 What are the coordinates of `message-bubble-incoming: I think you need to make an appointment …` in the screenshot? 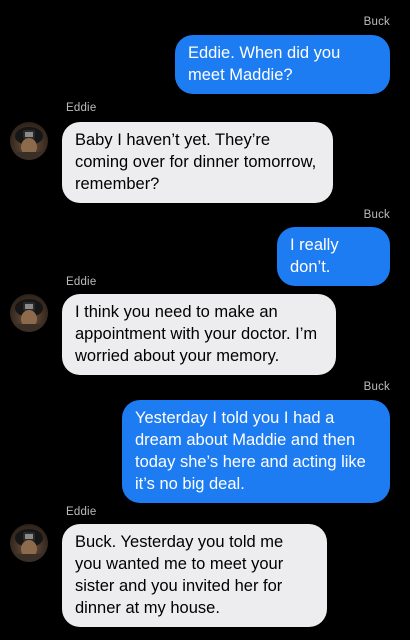 It's located at (199, 334).